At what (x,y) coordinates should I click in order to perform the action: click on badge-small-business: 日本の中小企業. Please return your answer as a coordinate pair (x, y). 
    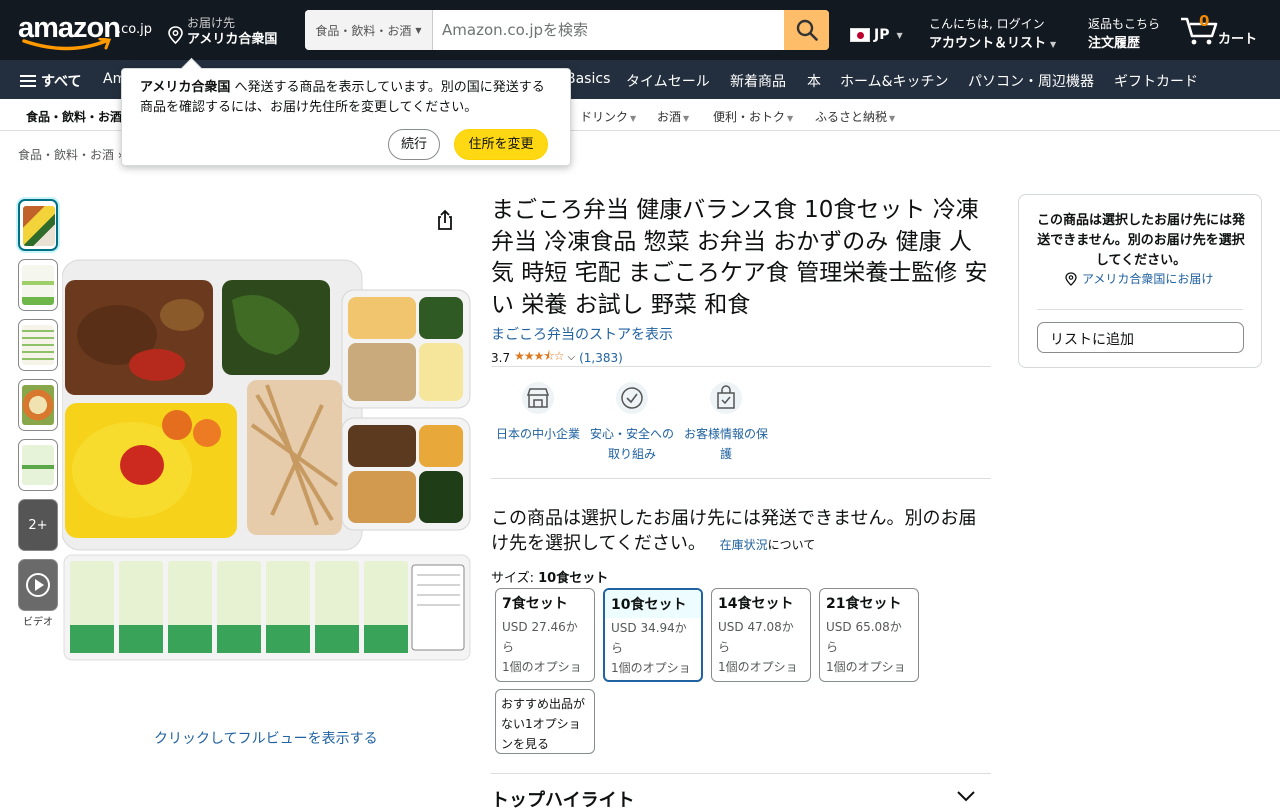
    Looking at the image, I should click on (538, 412).